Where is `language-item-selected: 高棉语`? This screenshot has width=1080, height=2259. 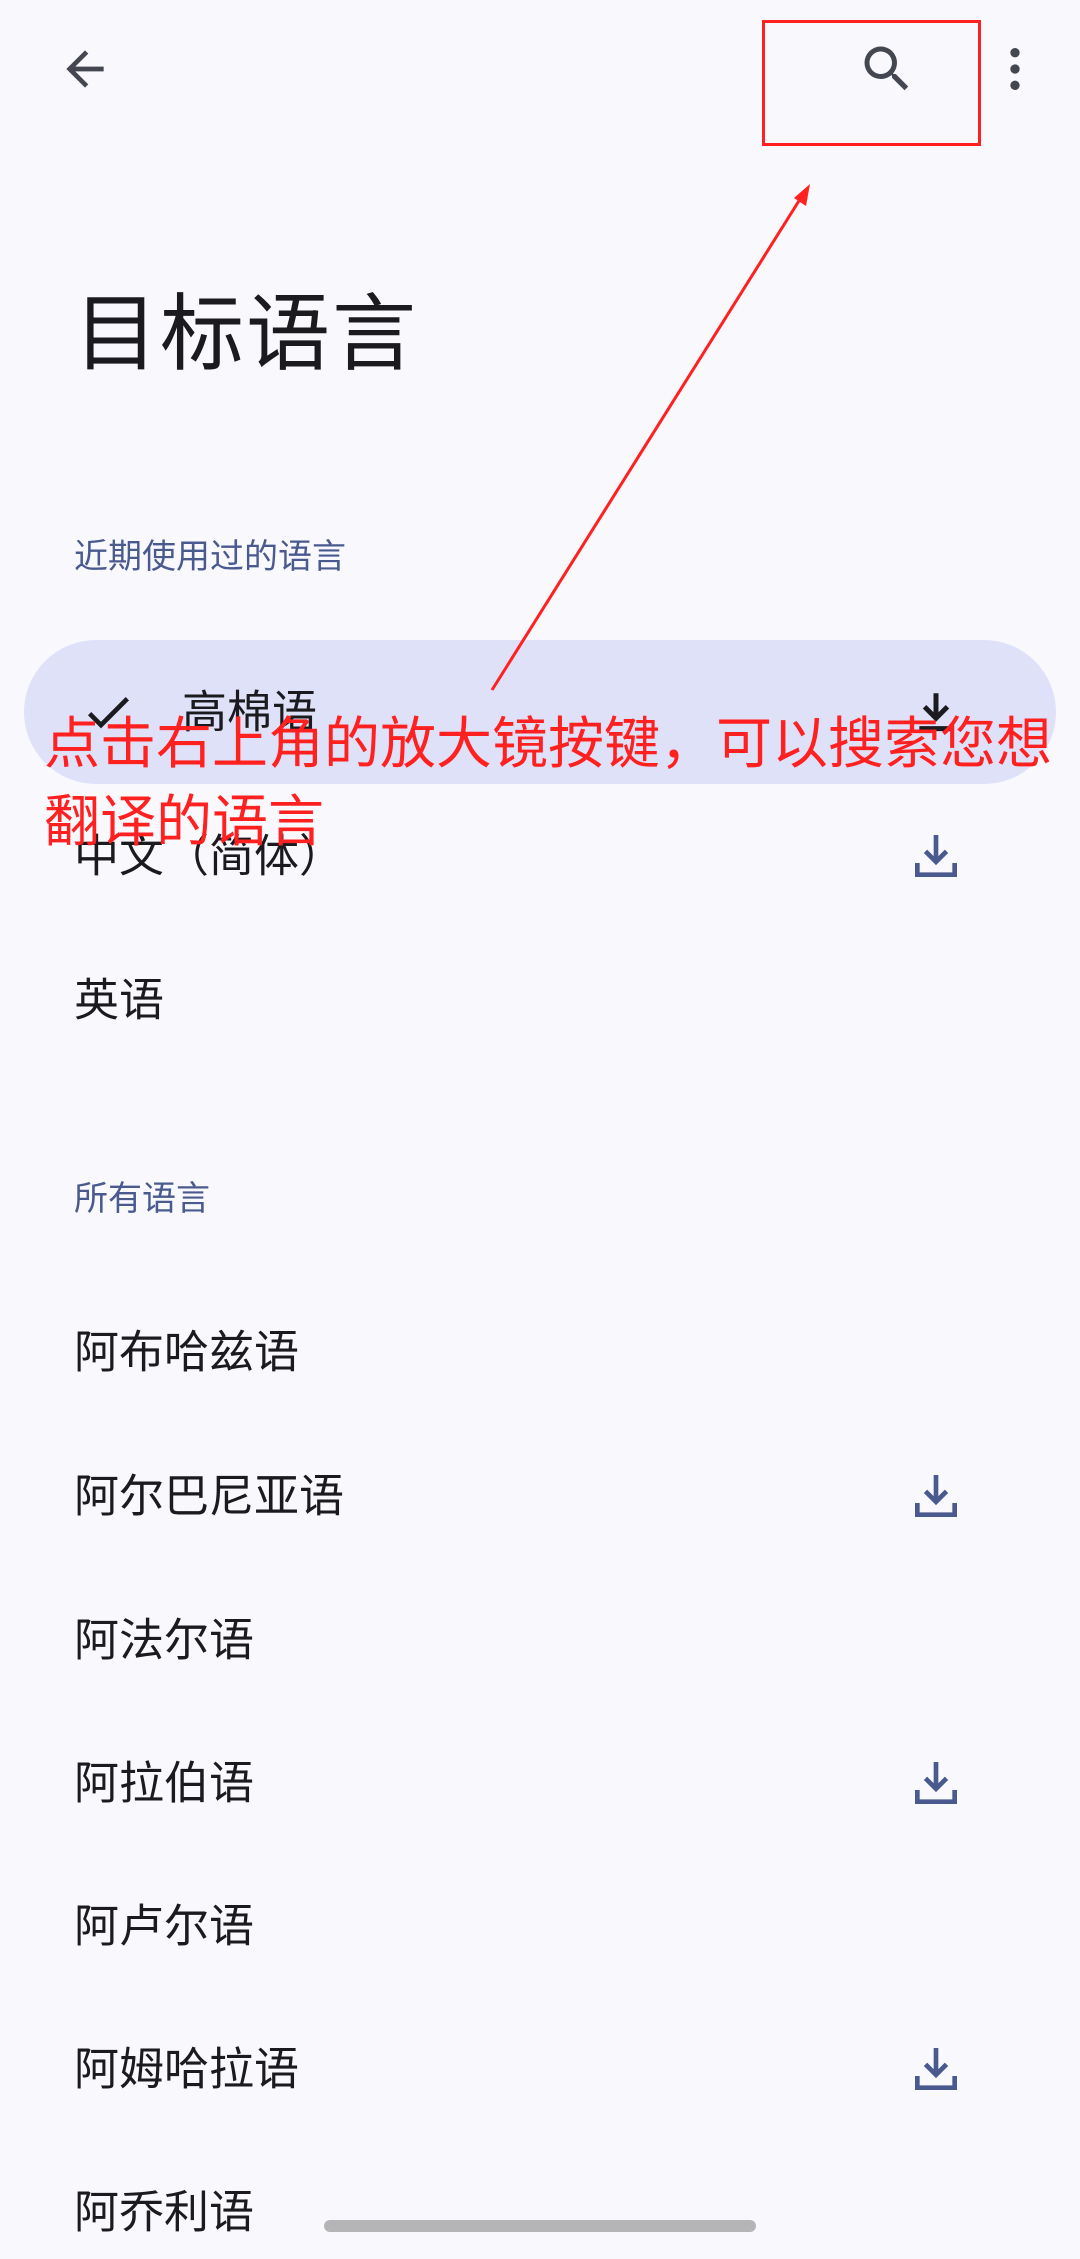 language-item-selected: 高棉语 is located at coordinates (540, 712).